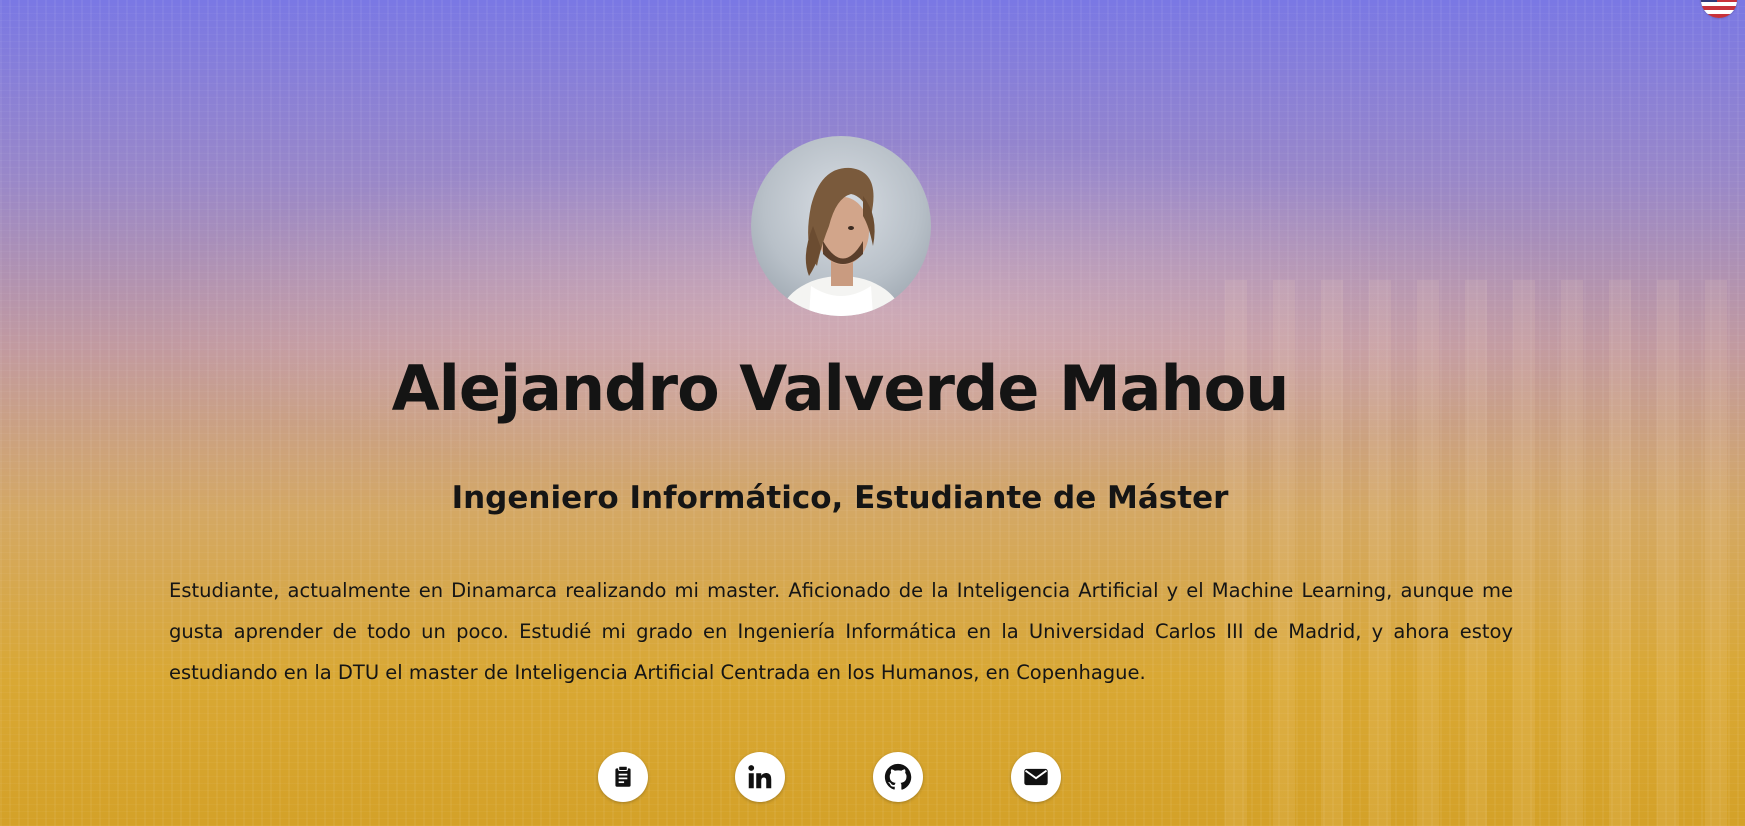 Image resolution: width=1745 pixels, height=826 pixels. Describe the element at coordinates (872, 777) in the screenshot. I see `social-links` at that location.